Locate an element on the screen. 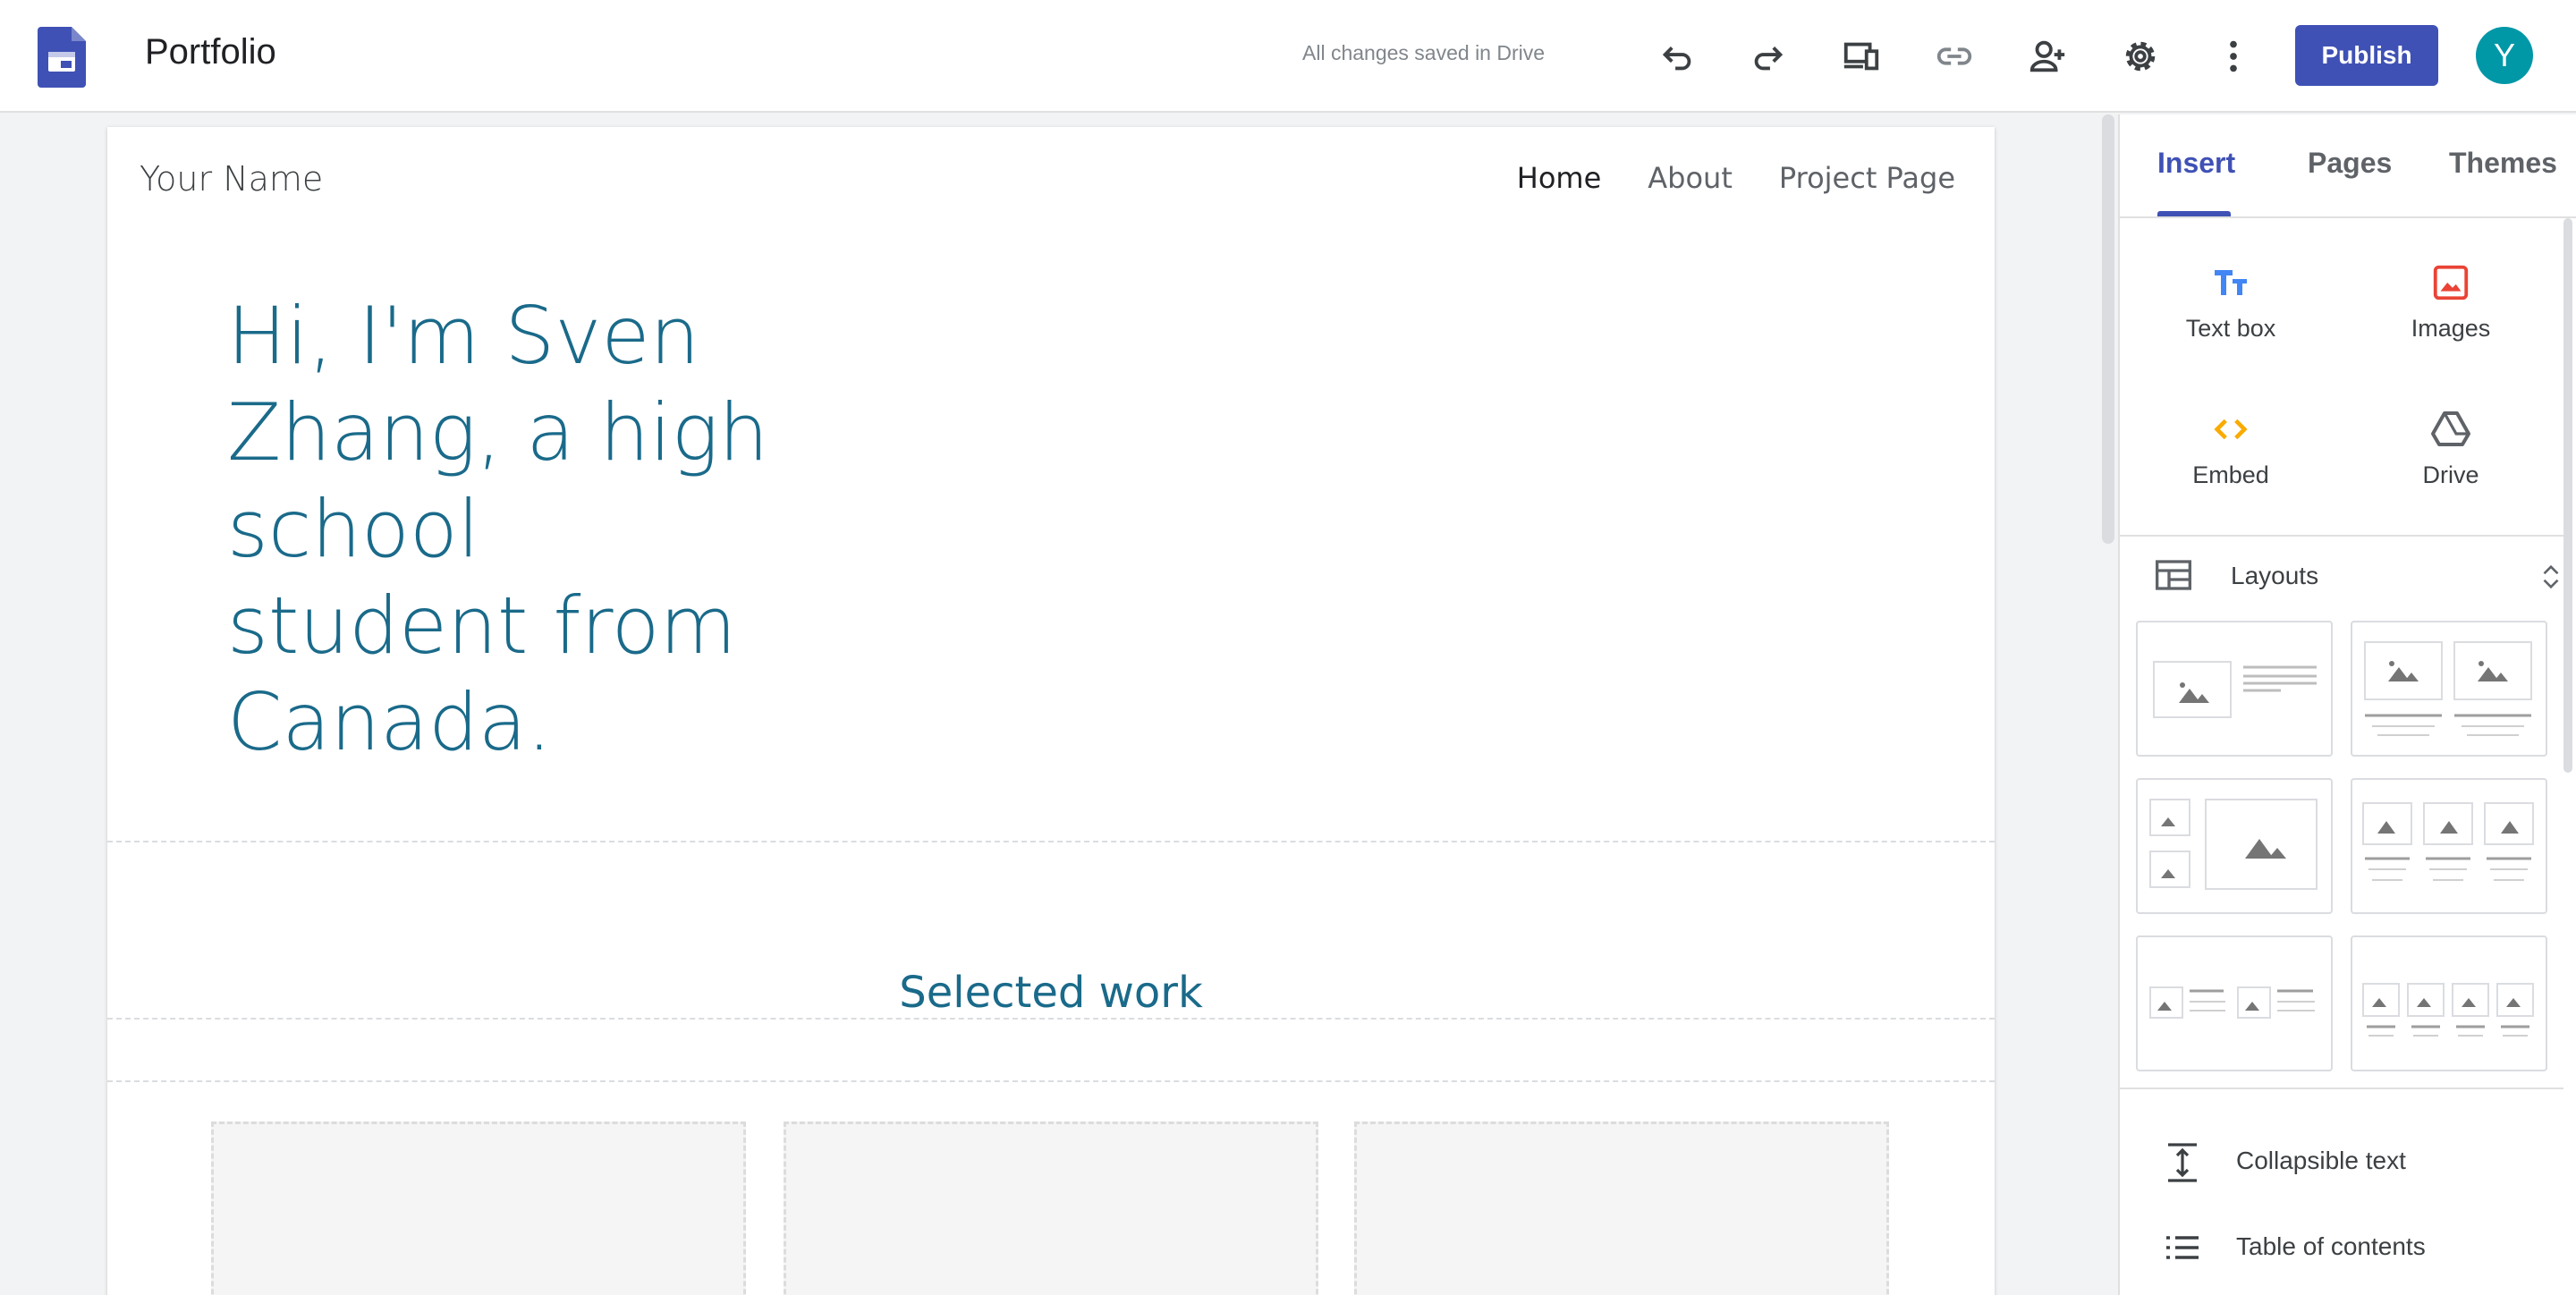 The width and height of the screenshot is (2576, 1295). account-avatar: Y is located at coordinates (2504, 55).